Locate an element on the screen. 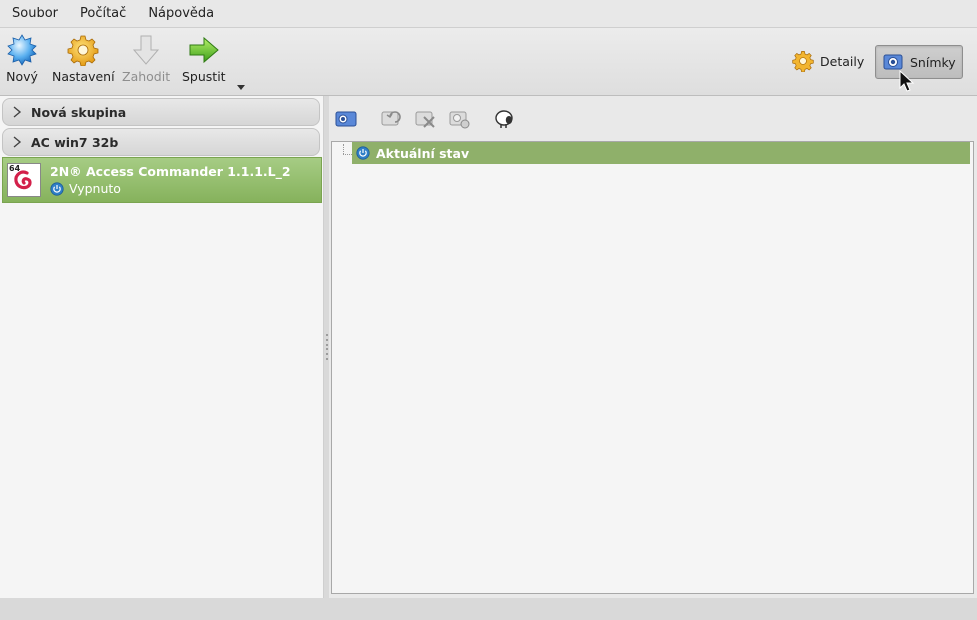 Image resolution: width=977 pixels, height=620 pixels. snapshot-info-icon is located at coordinates (460, 119).